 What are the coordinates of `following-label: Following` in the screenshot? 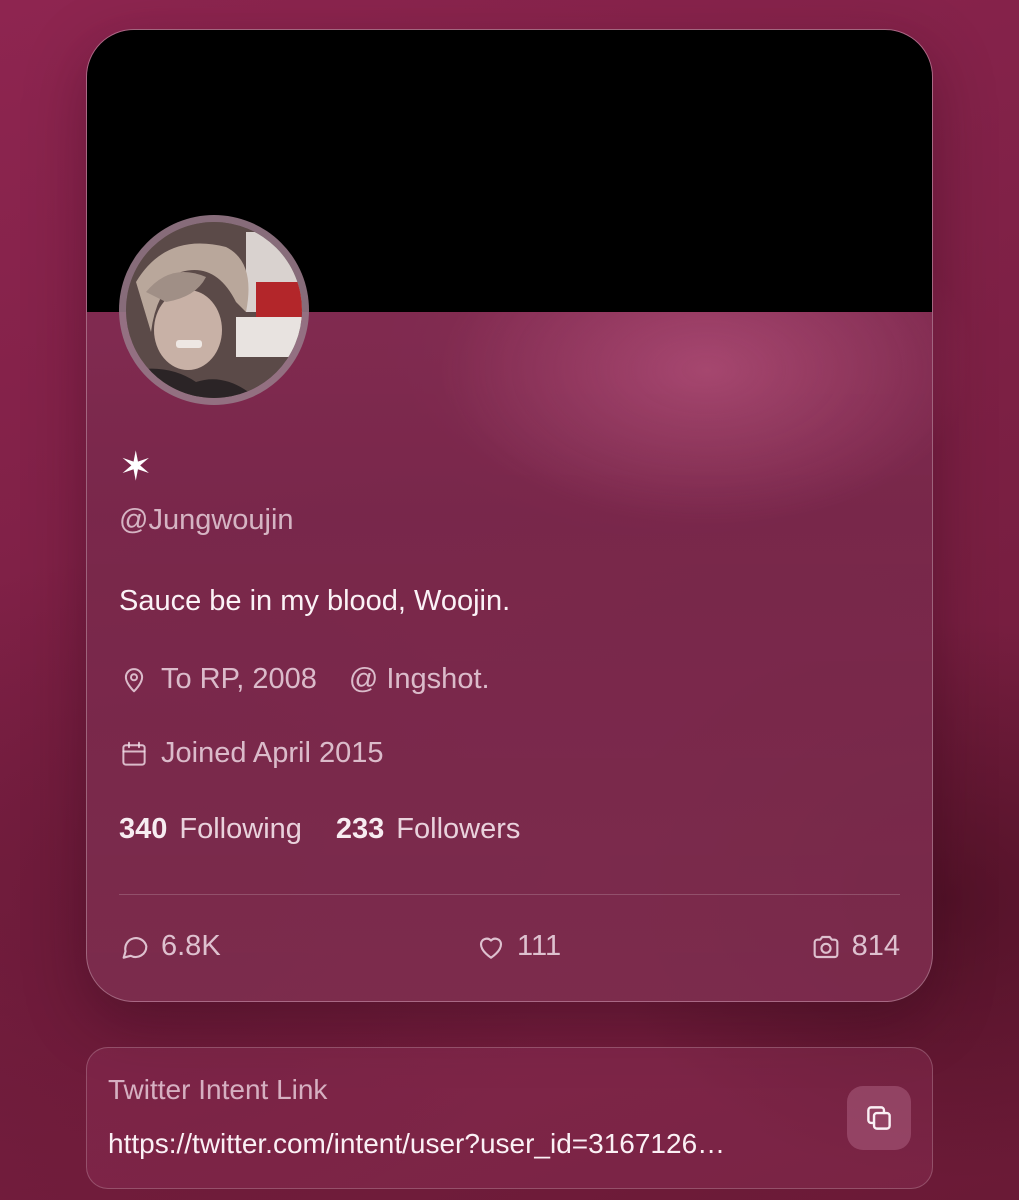 It's located at (240, 829).